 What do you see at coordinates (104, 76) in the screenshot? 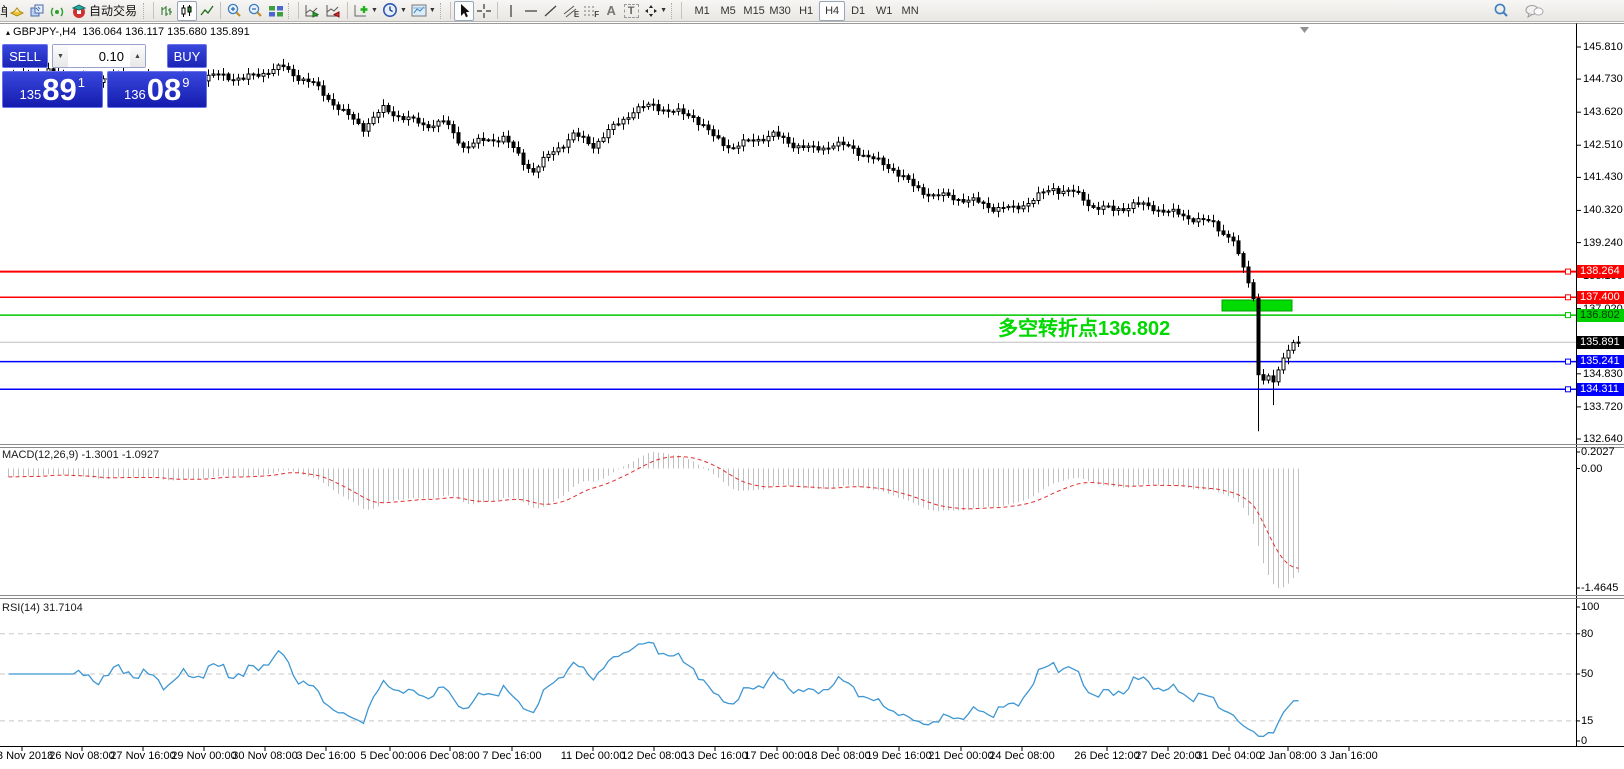
I see `one-click-trading-panel: SELL ▼ 0.10 ▲ BUY 135 89 1 136 08 9` at bounding box center [104, 76].